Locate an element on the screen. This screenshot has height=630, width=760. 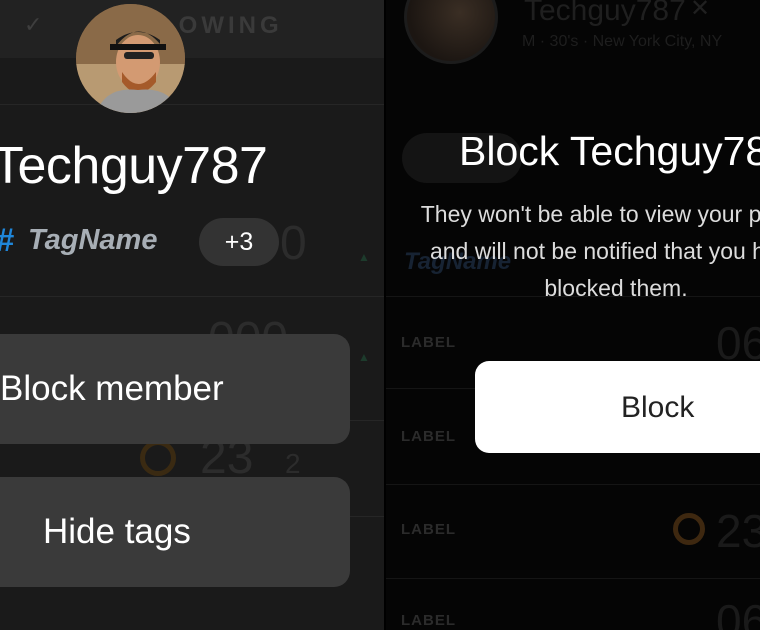
hide-tags-button: Hide tags is located at coordinates (175, 532).